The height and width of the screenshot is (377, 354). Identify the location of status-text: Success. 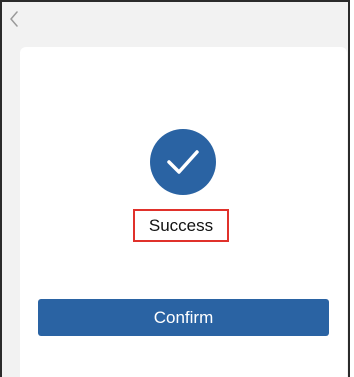
(181, 225).